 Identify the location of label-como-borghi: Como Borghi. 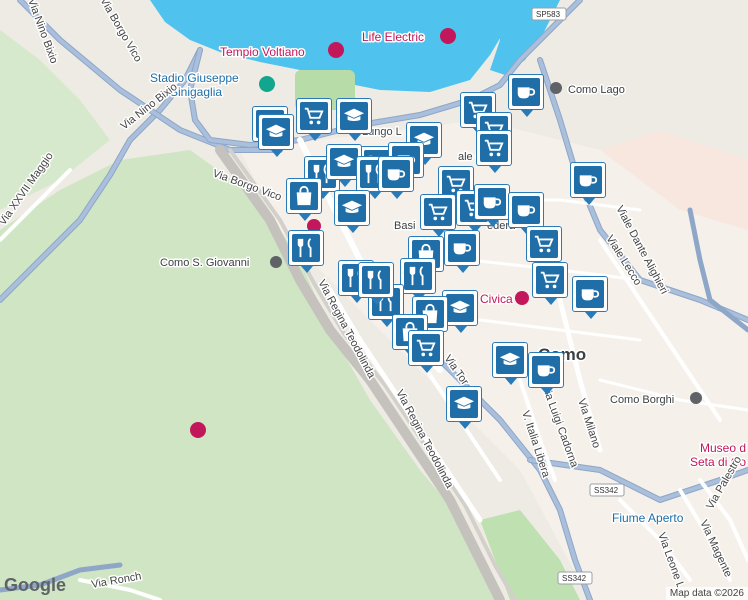
(642, 400).